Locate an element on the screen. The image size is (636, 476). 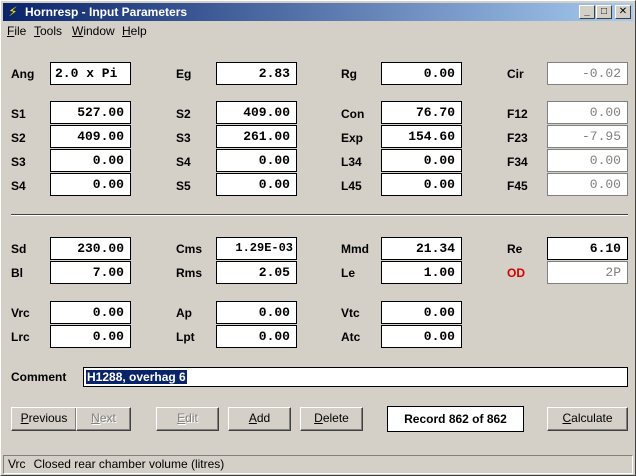
status-bar: Vrc Closed rear chamber volume (litres) is located at coordinates (318, 464).